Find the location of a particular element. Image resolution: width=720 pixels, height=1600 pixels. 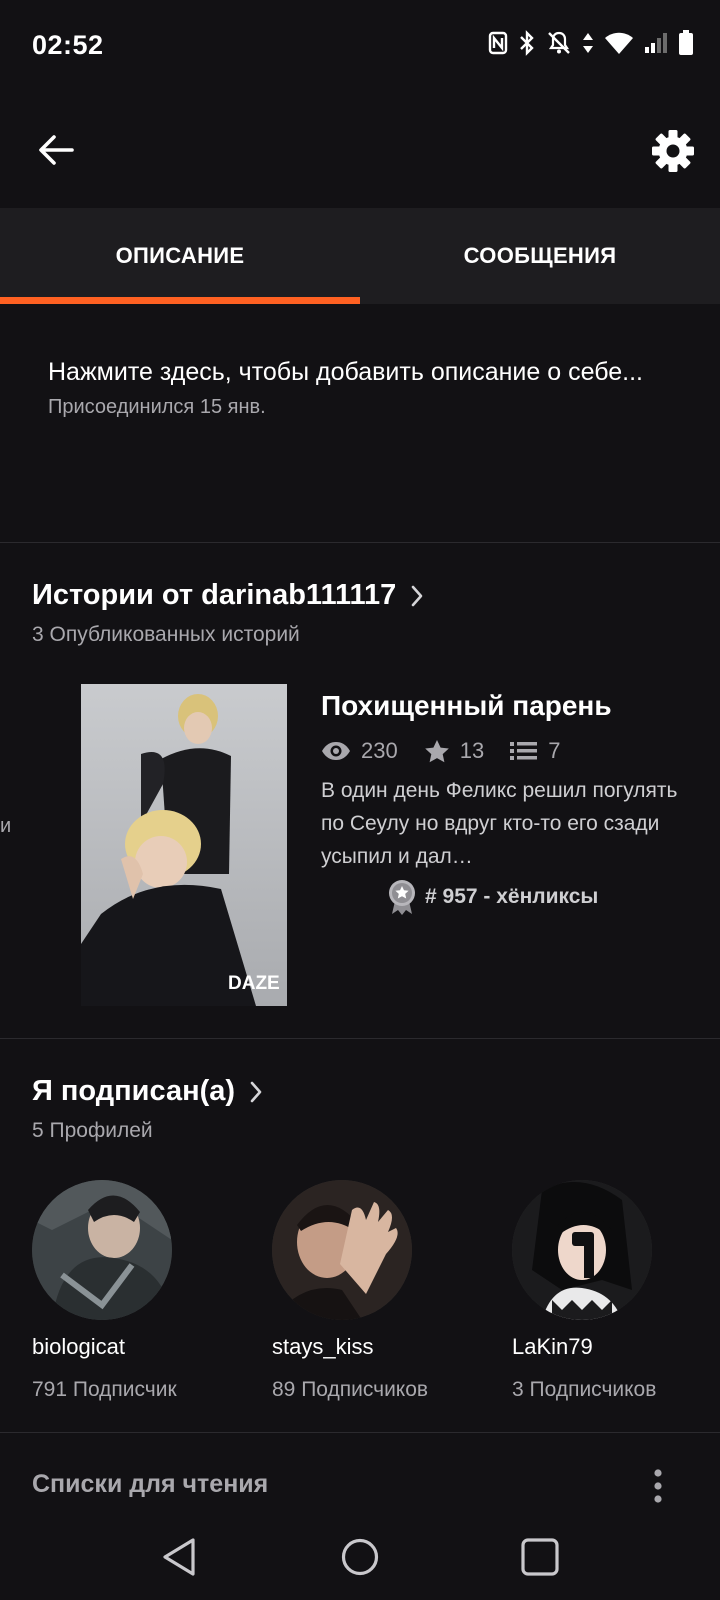

nav-recents-button is located at coordinates (540, 1557).